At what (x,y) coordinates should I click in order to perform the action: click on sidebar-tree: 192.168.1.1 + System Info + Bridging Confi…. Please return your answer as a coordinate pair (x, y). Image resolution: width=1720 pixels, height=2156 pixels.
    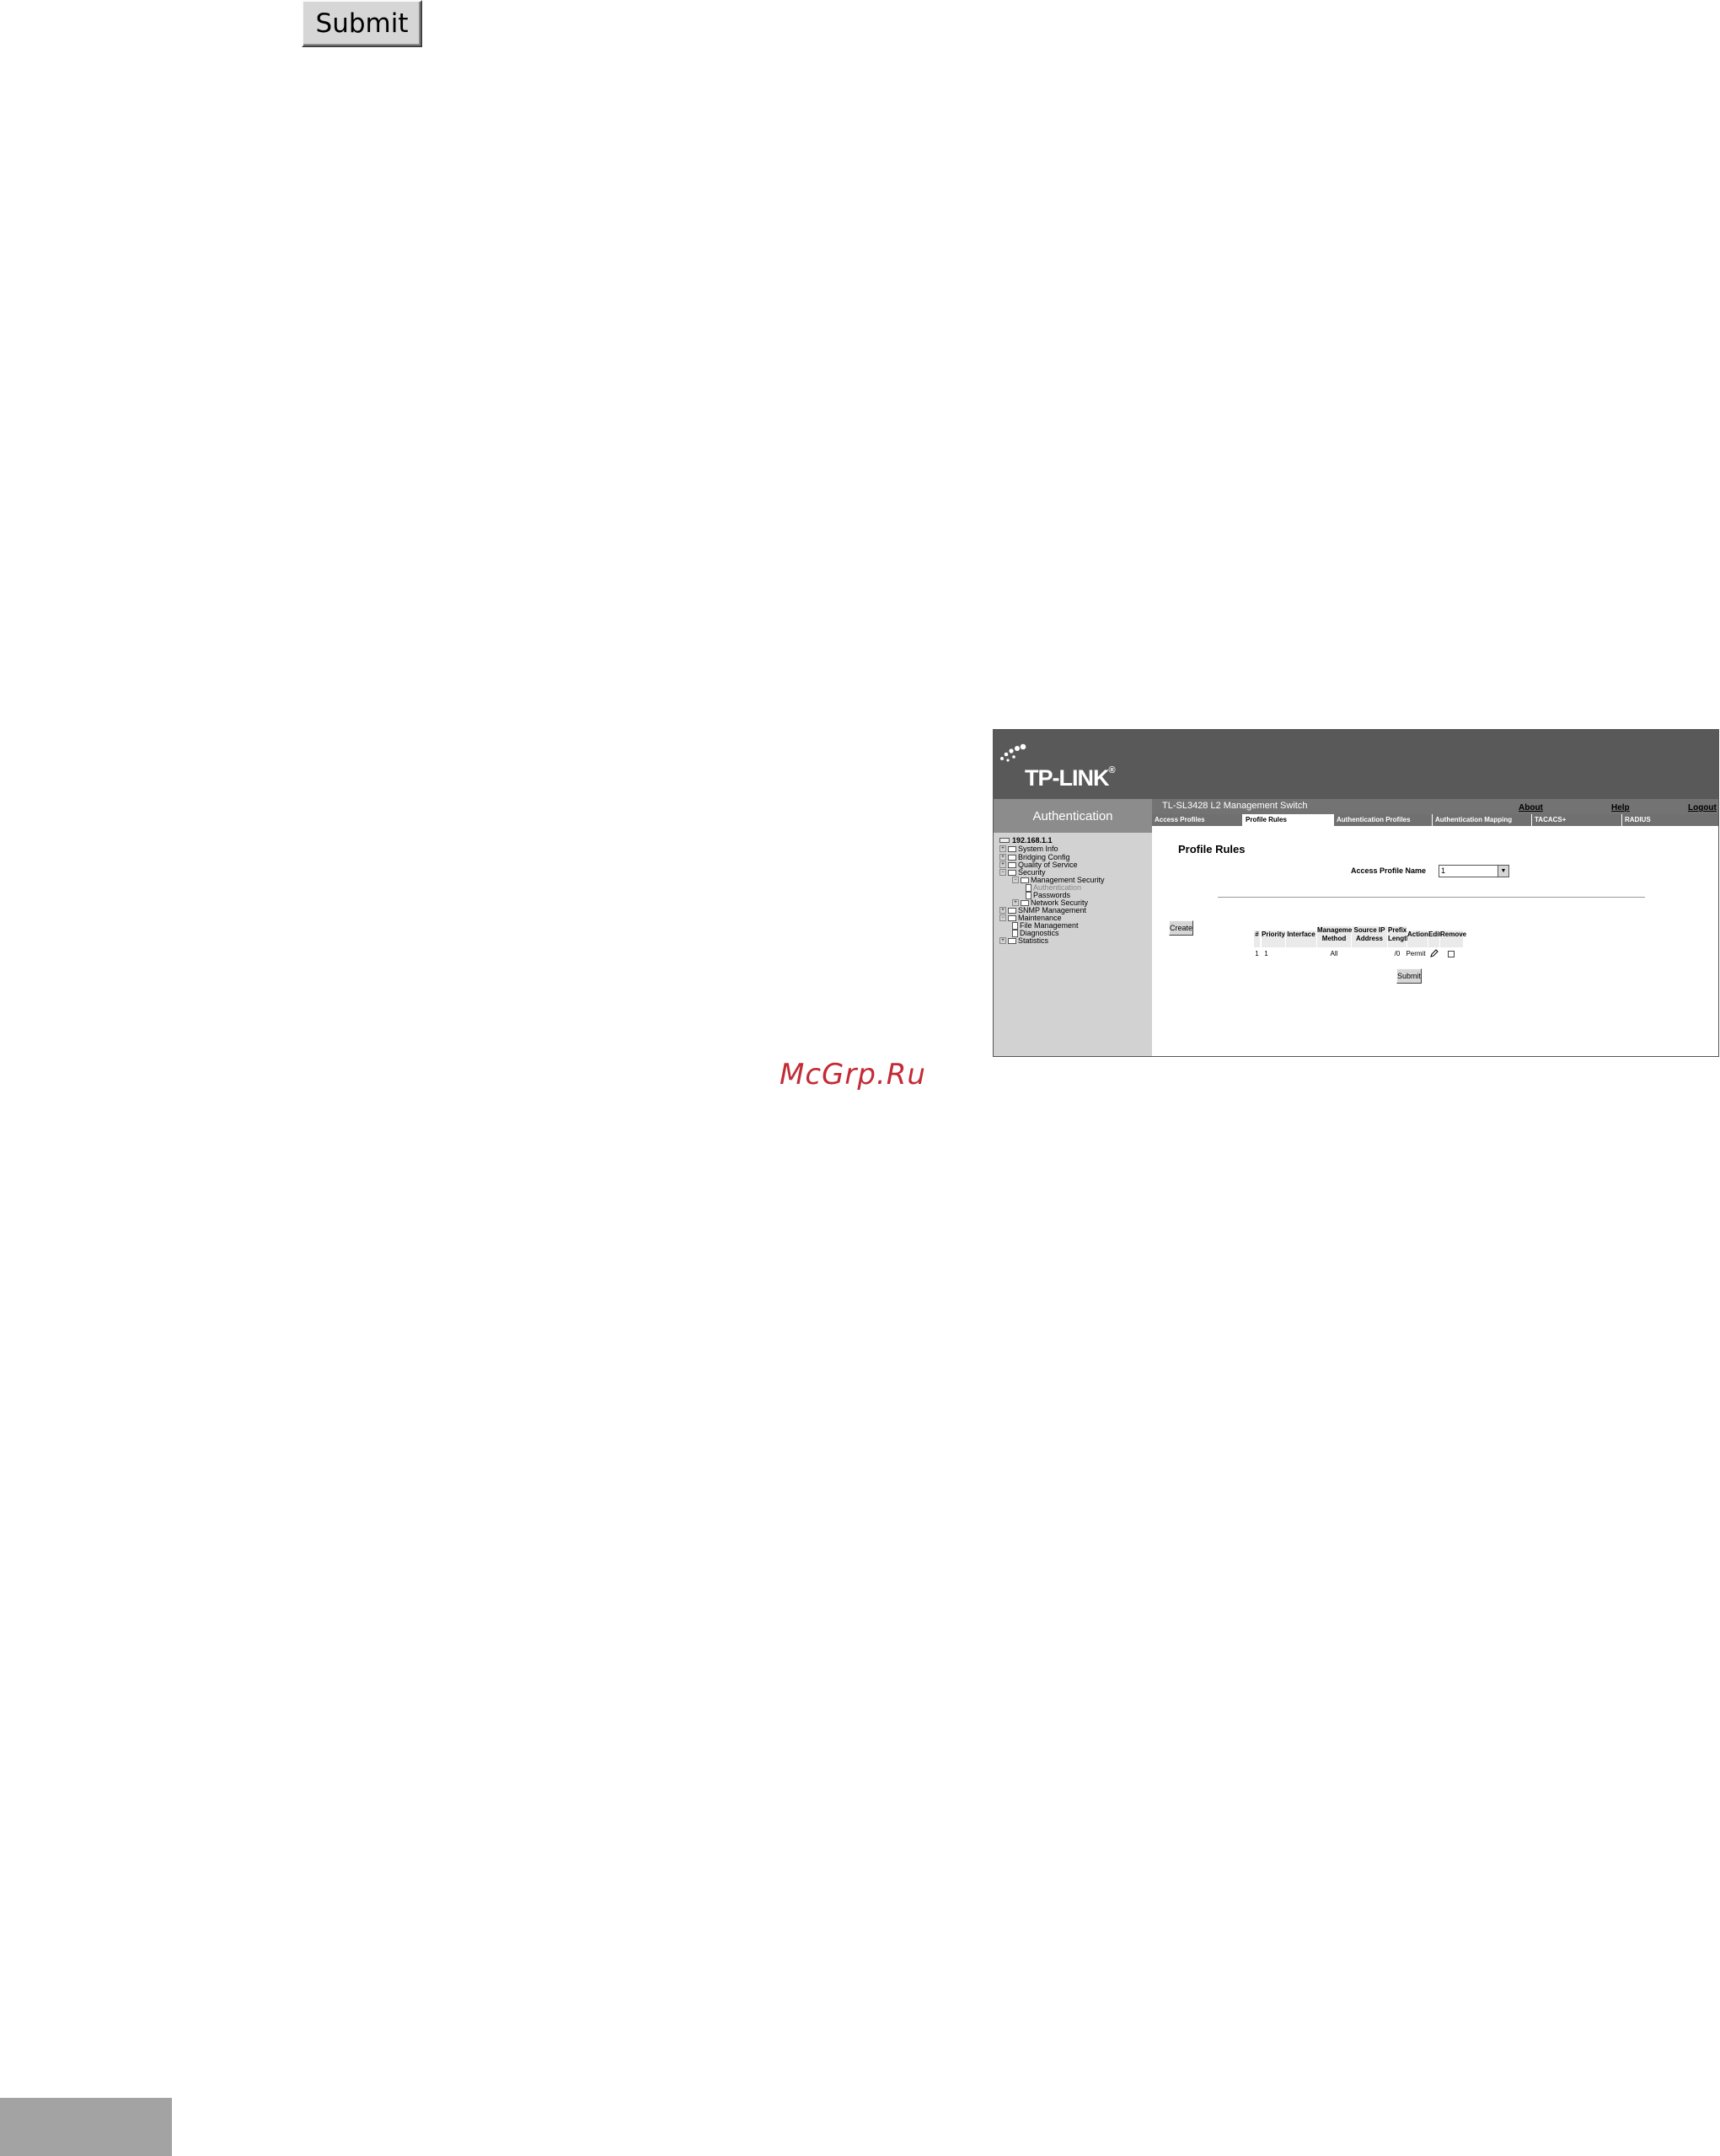
    Looking at the image, I should click on (1073, 944).